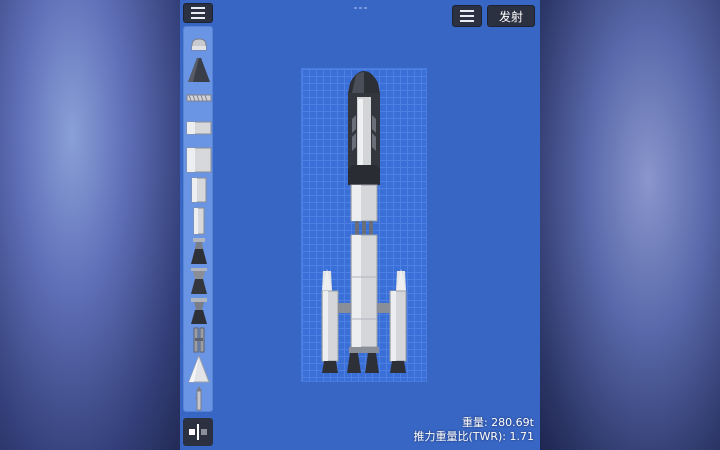 The width and height of the screenshot is (720, 450). I want to click on parachute-part, so click(199, 398).